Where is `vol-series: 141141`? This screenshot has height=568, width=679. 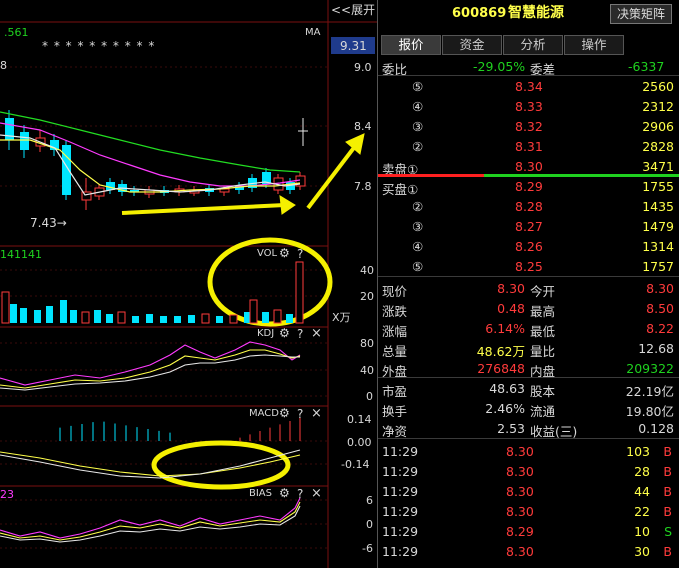
vol-series: 141141 is located at coordinates (21, 254).